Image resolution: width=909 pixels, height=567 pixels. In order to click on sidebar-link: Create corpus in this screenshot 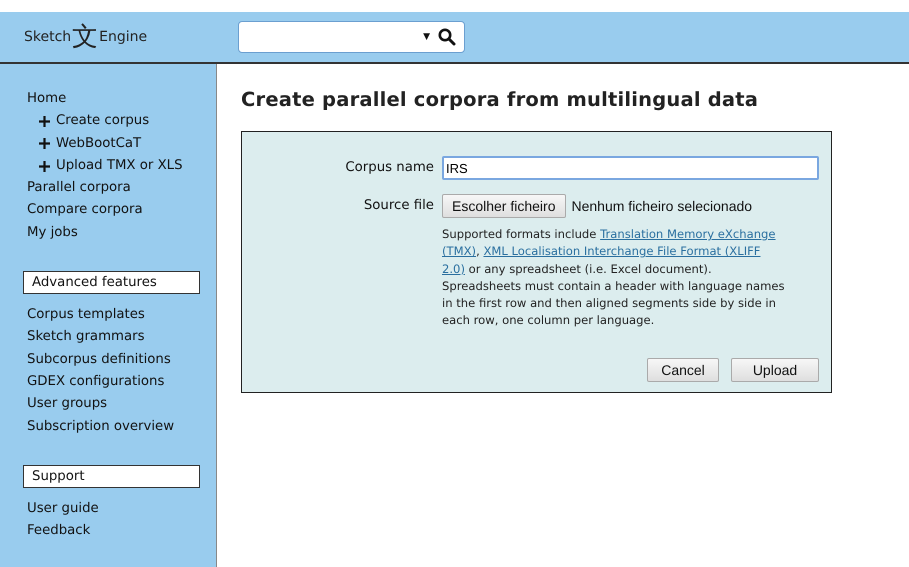, I will do `click(103, 121)`.